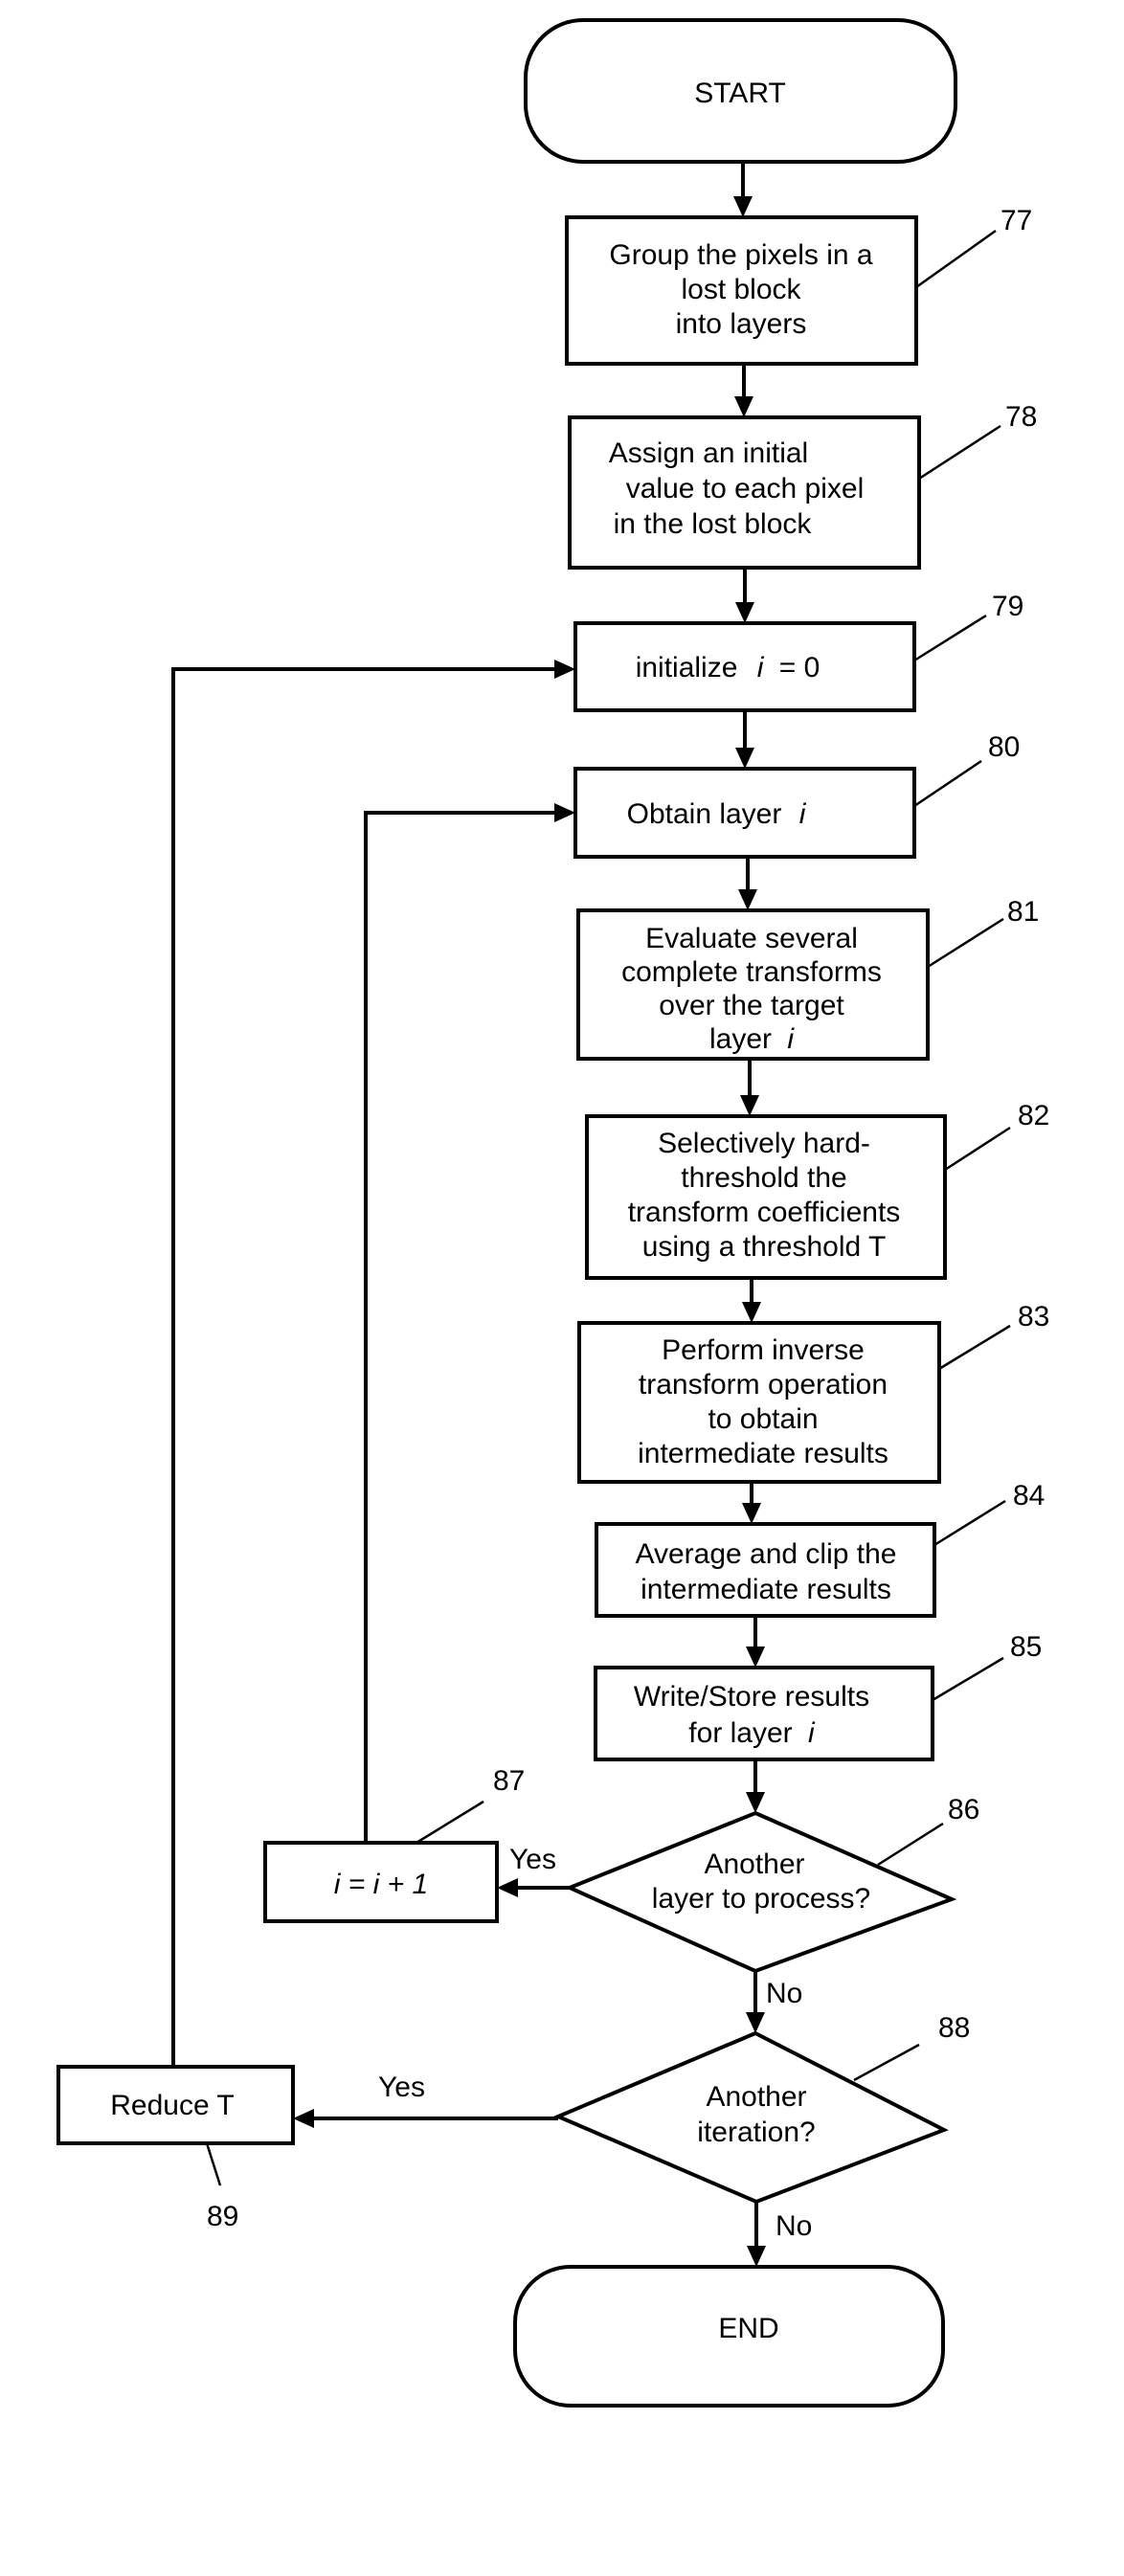 The height and width of the screenshot is (2576, 1124). Describe the element at coordinates (794, 2226) in the screenshot. I see `decision-88-no-label: No` at that location.